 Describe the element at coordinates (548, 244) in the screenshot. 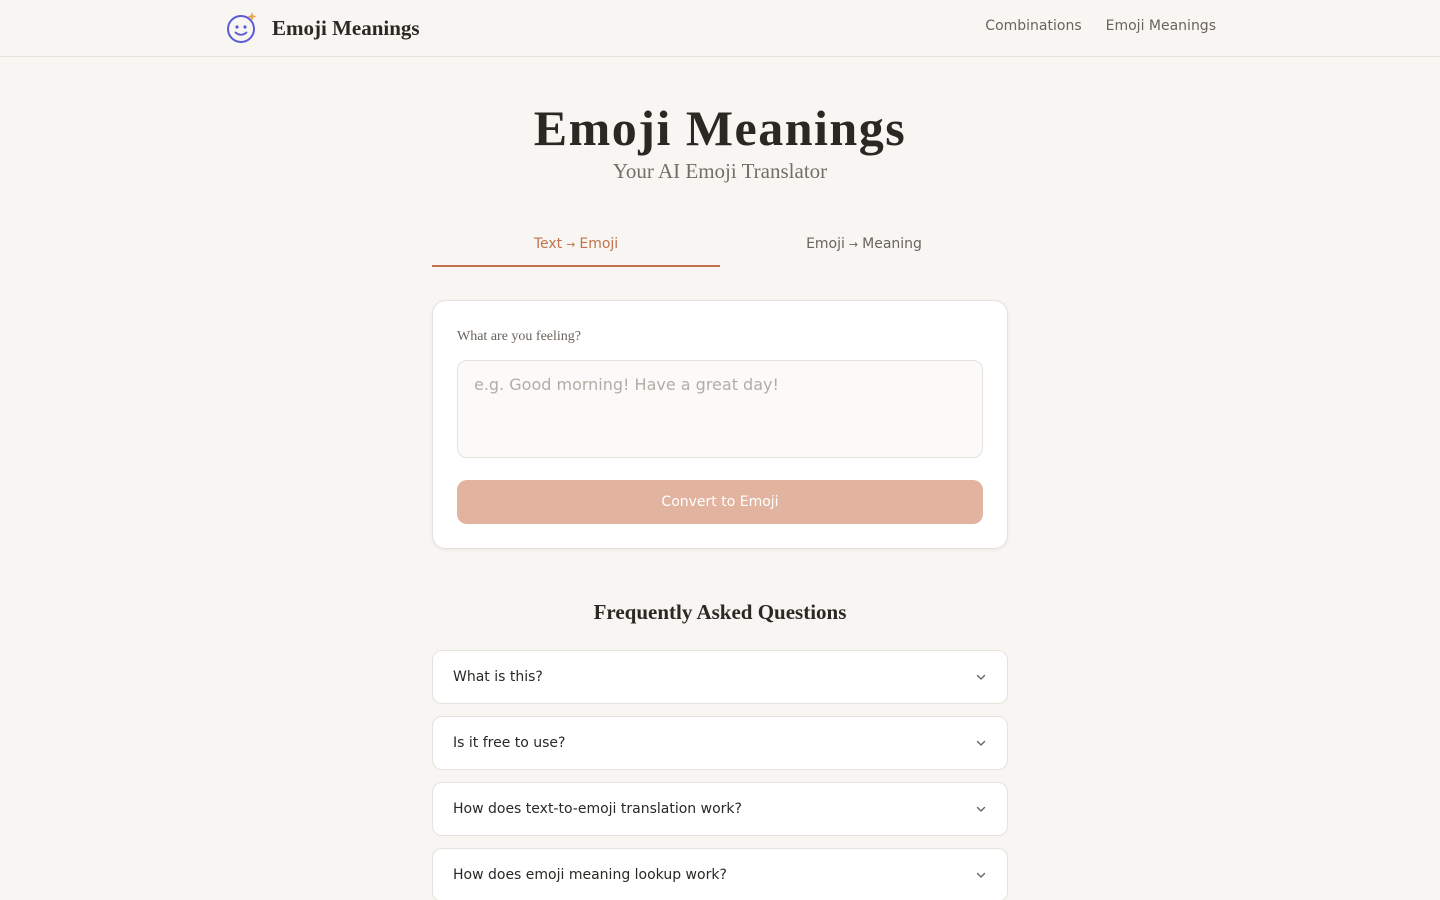

I see `tab-from-label: Text` at that location.